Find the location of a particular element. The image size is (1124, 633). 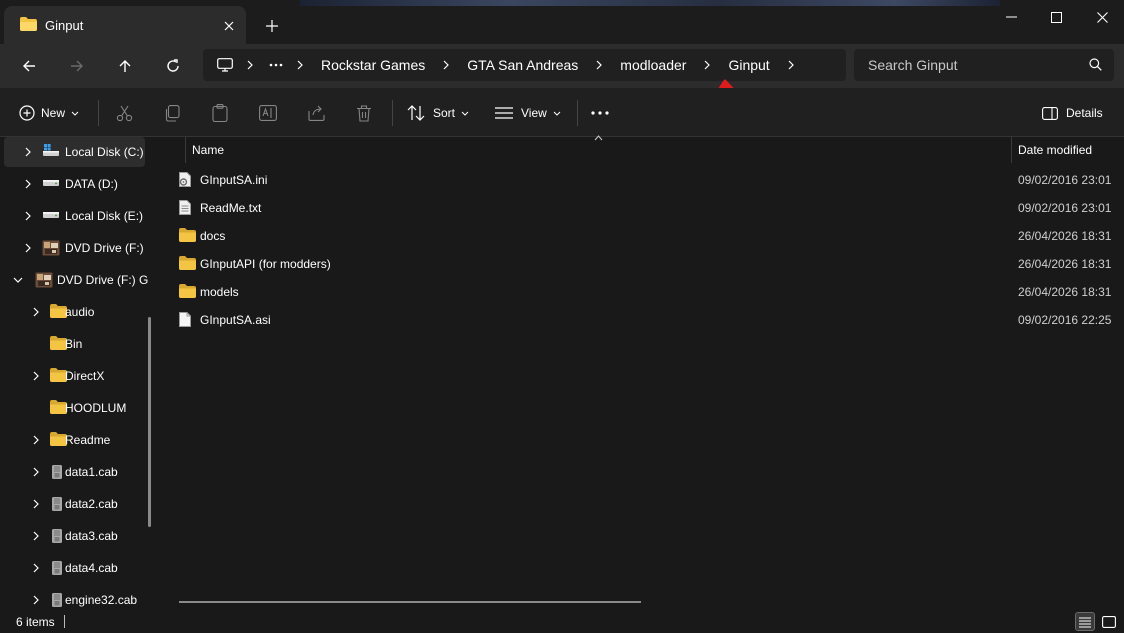

file-name: docs is located at coordinates (213, 236).